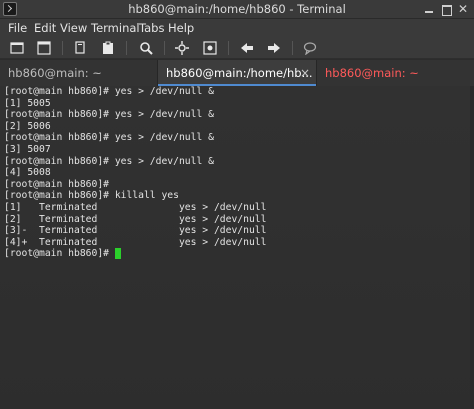 The width and height of the screenshot is (474, 409). What do you see at coordinates (80, 48) in the screenshot?
I see `copy-icon` at bounding box center [80, 48].